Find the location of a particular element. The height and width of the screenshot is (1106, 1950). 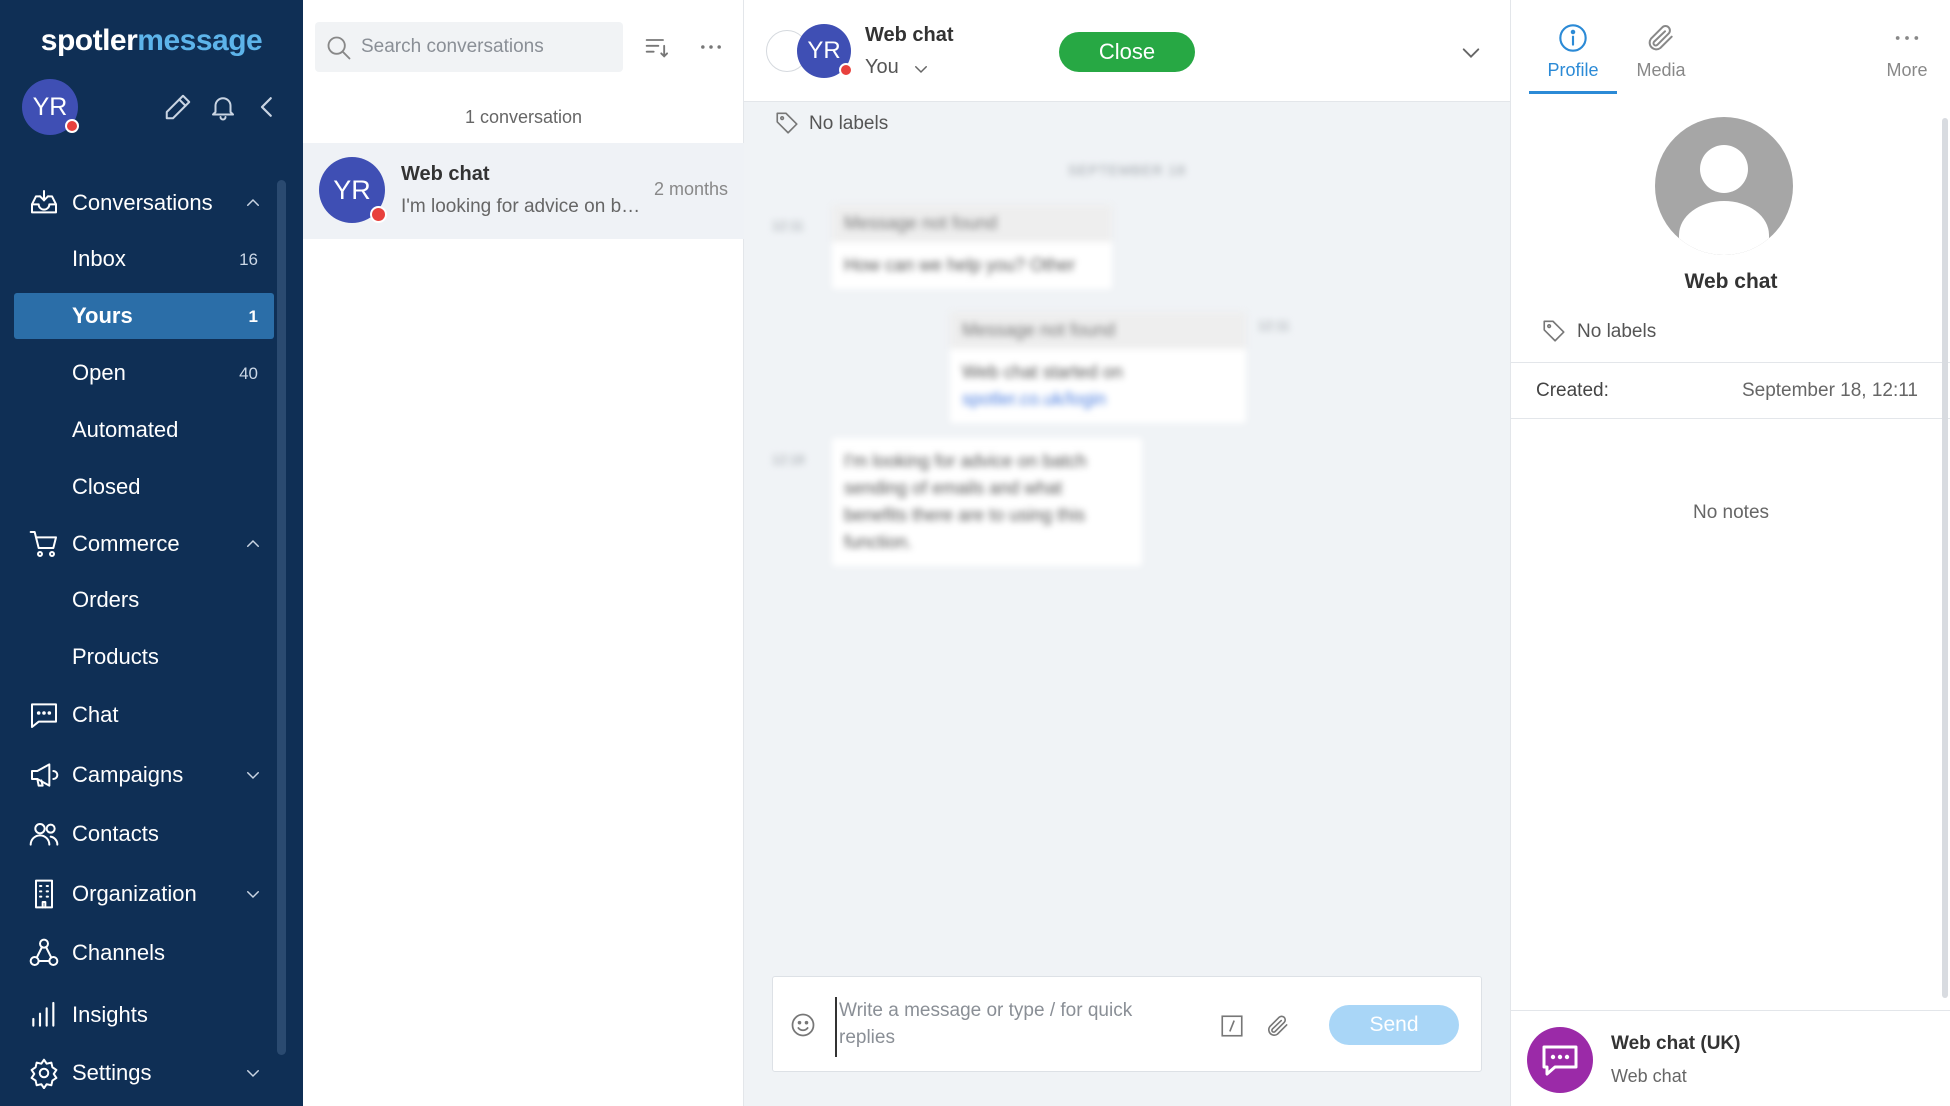

notes-empty-state: No notes is located at coordinates (1731, 512).